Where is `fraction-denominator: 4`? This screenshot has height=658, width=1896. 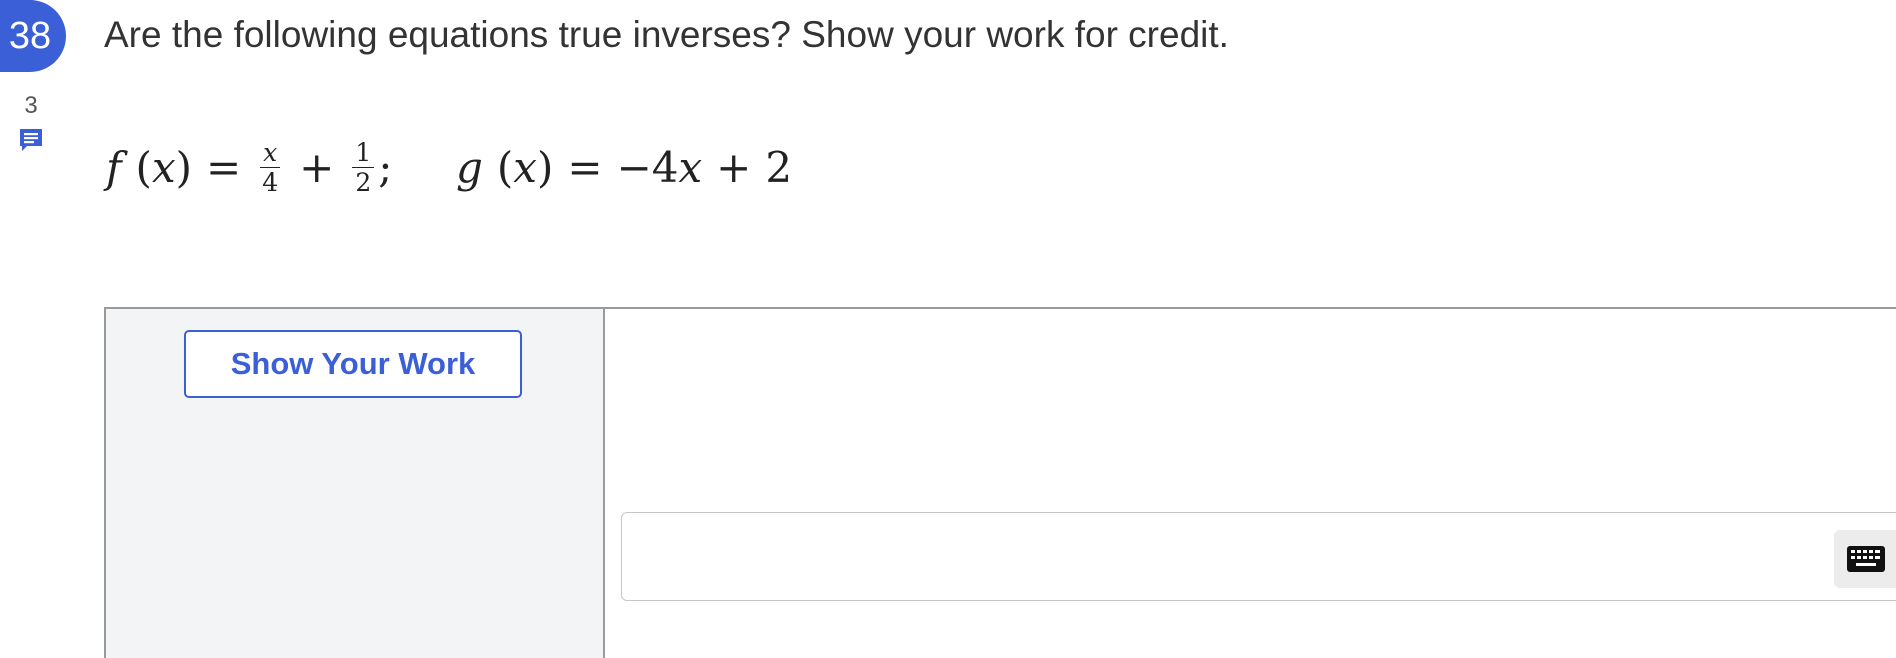
fraction-denominator: 4 is located at coordinates (270, 182).